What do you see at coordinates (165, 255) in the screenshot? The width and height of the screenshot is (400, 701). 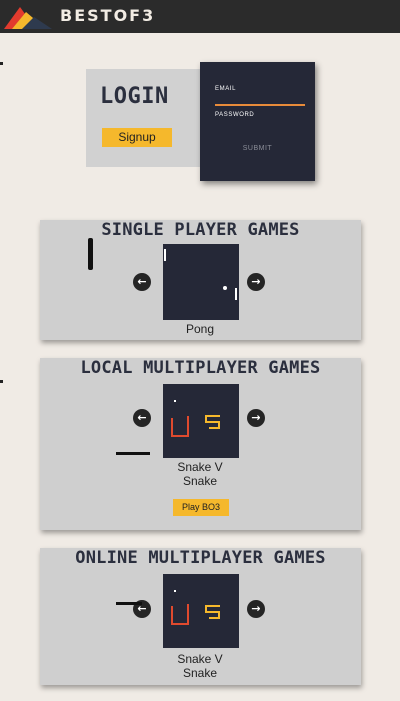 I see `left-paddle` at bounding box center [165, 255].